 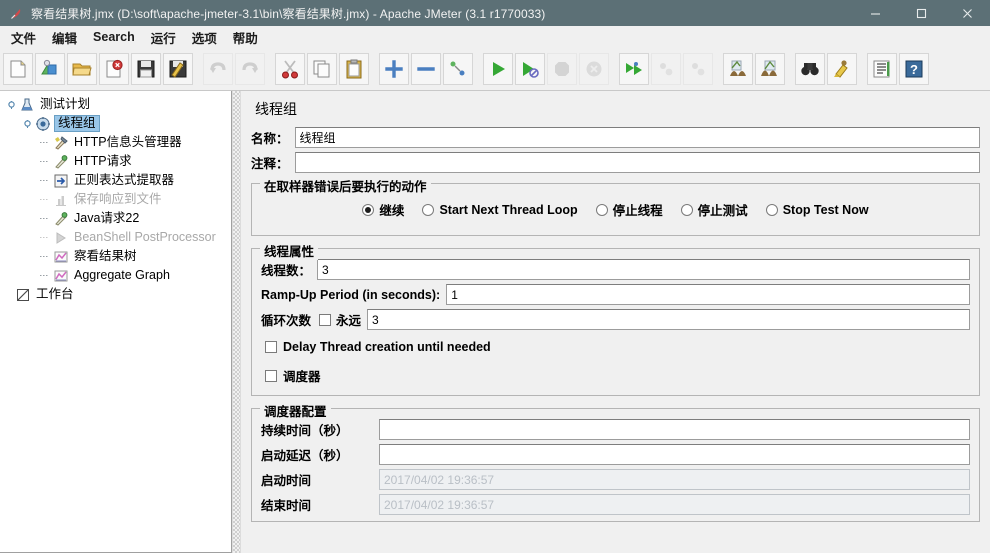 I want to click on radio-stop-thread: 停止线程, so click(x=629, y=209).